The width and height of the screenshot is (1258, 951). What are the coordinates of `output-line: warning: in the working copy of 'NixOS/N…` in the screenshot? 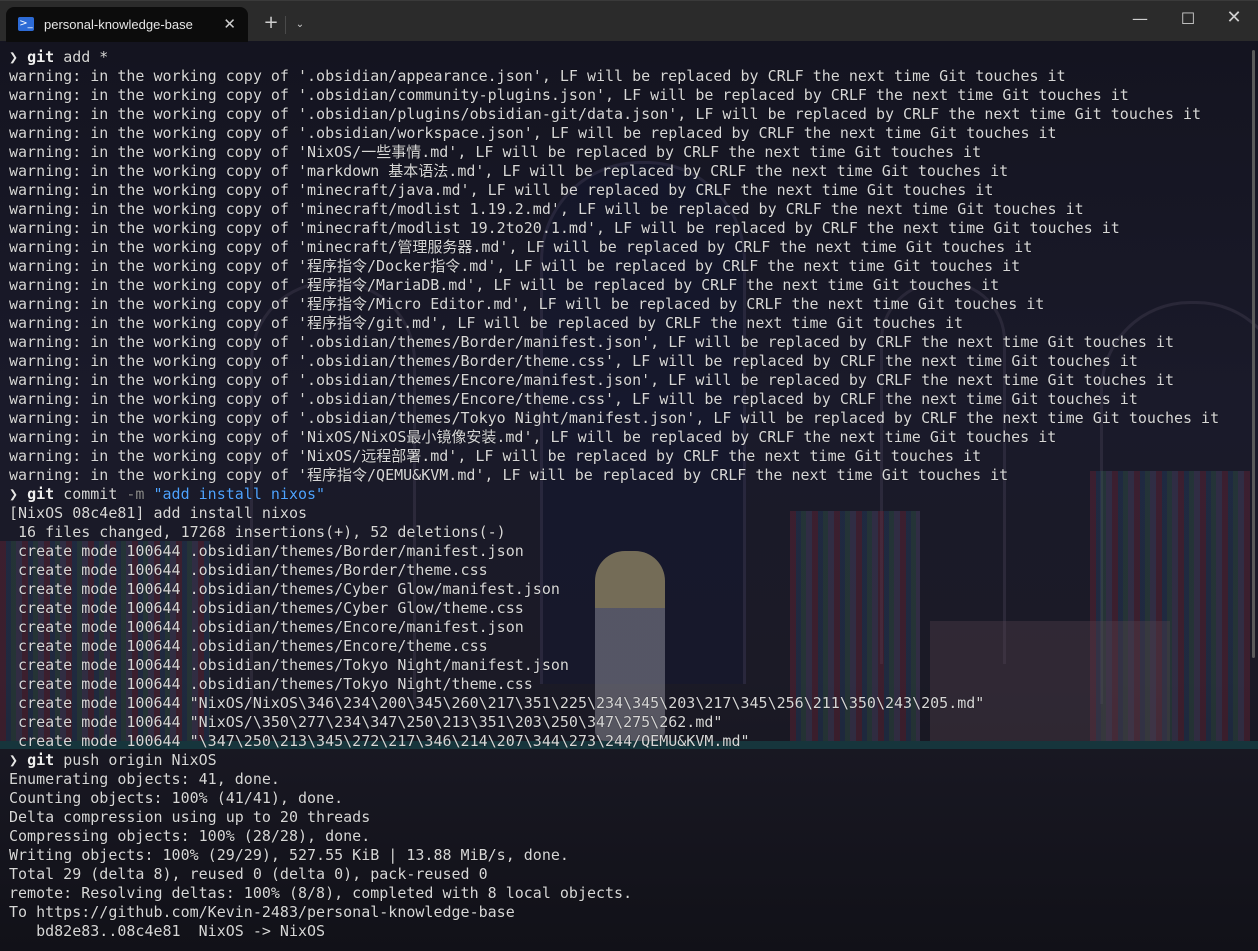 It's located at (533, 437).